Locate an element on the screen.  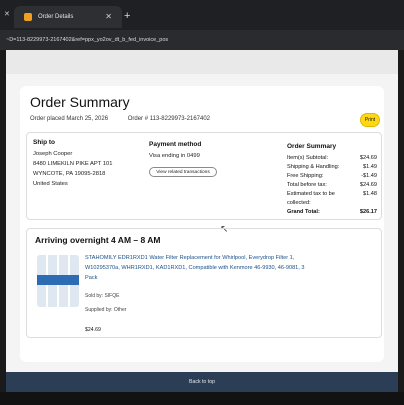
summary-value: $1.49 is located at coordinates (370, 167).